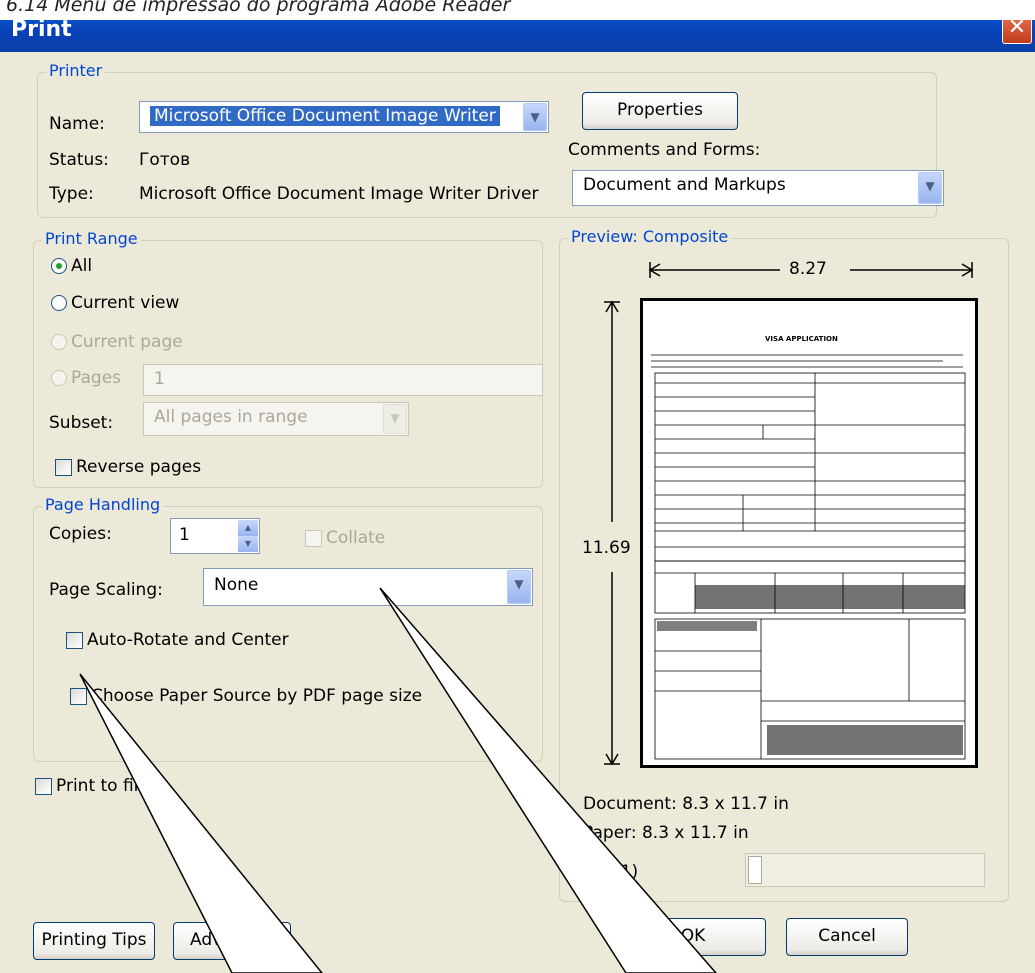 This screenshot has width=1035, height=973. Describe the element at coordinates (650, 236) in the screenshot. I see `preview-group-title: Preview: Composite` at that location.